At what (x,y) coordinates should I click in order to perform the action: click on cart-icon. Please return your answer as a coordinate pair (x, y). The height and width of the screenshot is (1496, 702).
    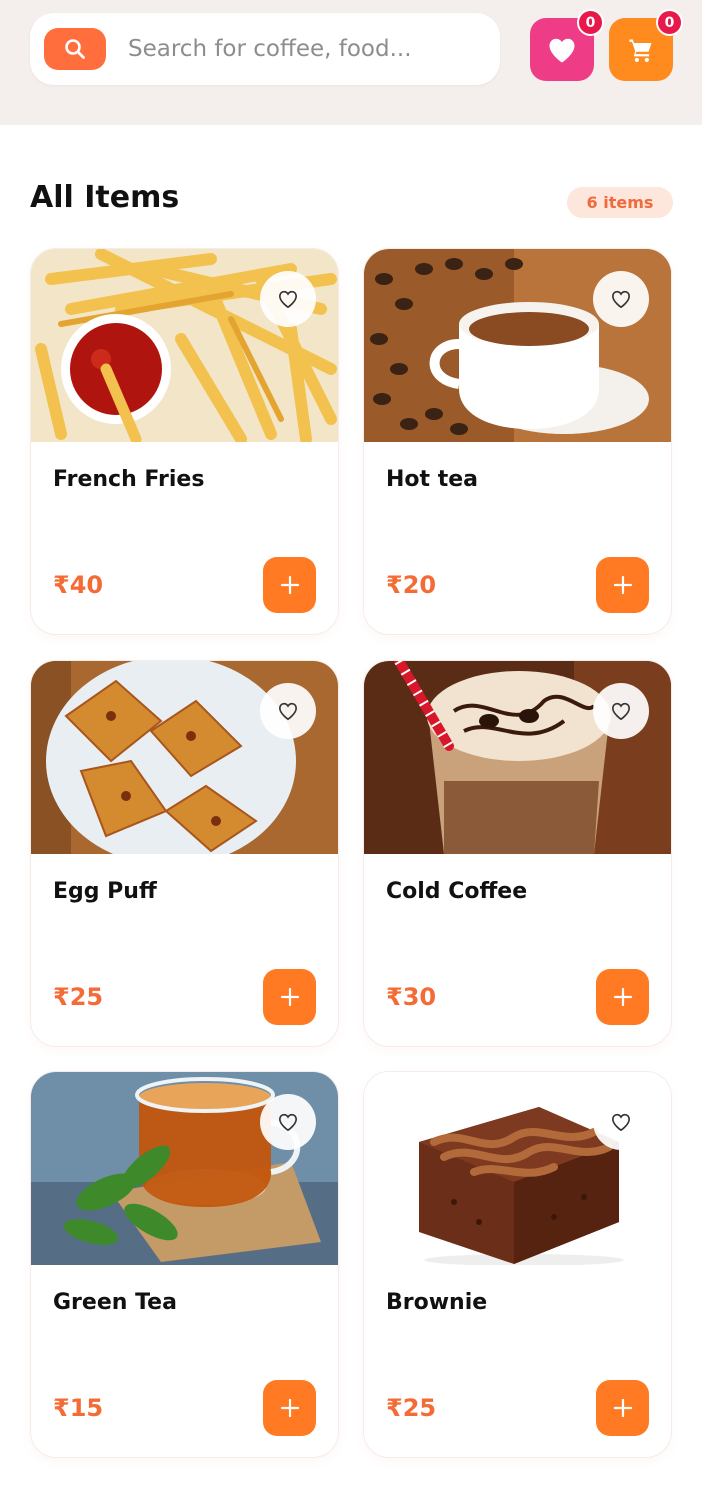
    Looking at the image, I should click on (640, 50).